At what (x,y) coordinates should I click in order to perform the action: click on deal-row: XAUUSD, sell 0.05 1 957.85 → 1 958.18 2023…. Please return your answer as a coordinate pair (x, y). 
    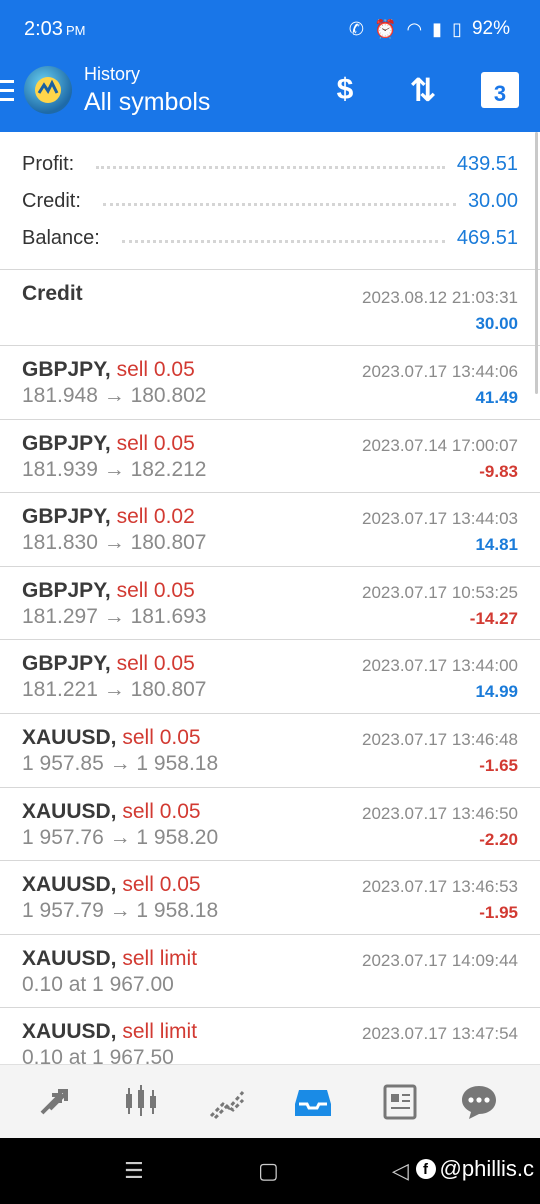
    Looking at the image, I should click on (270, 751).